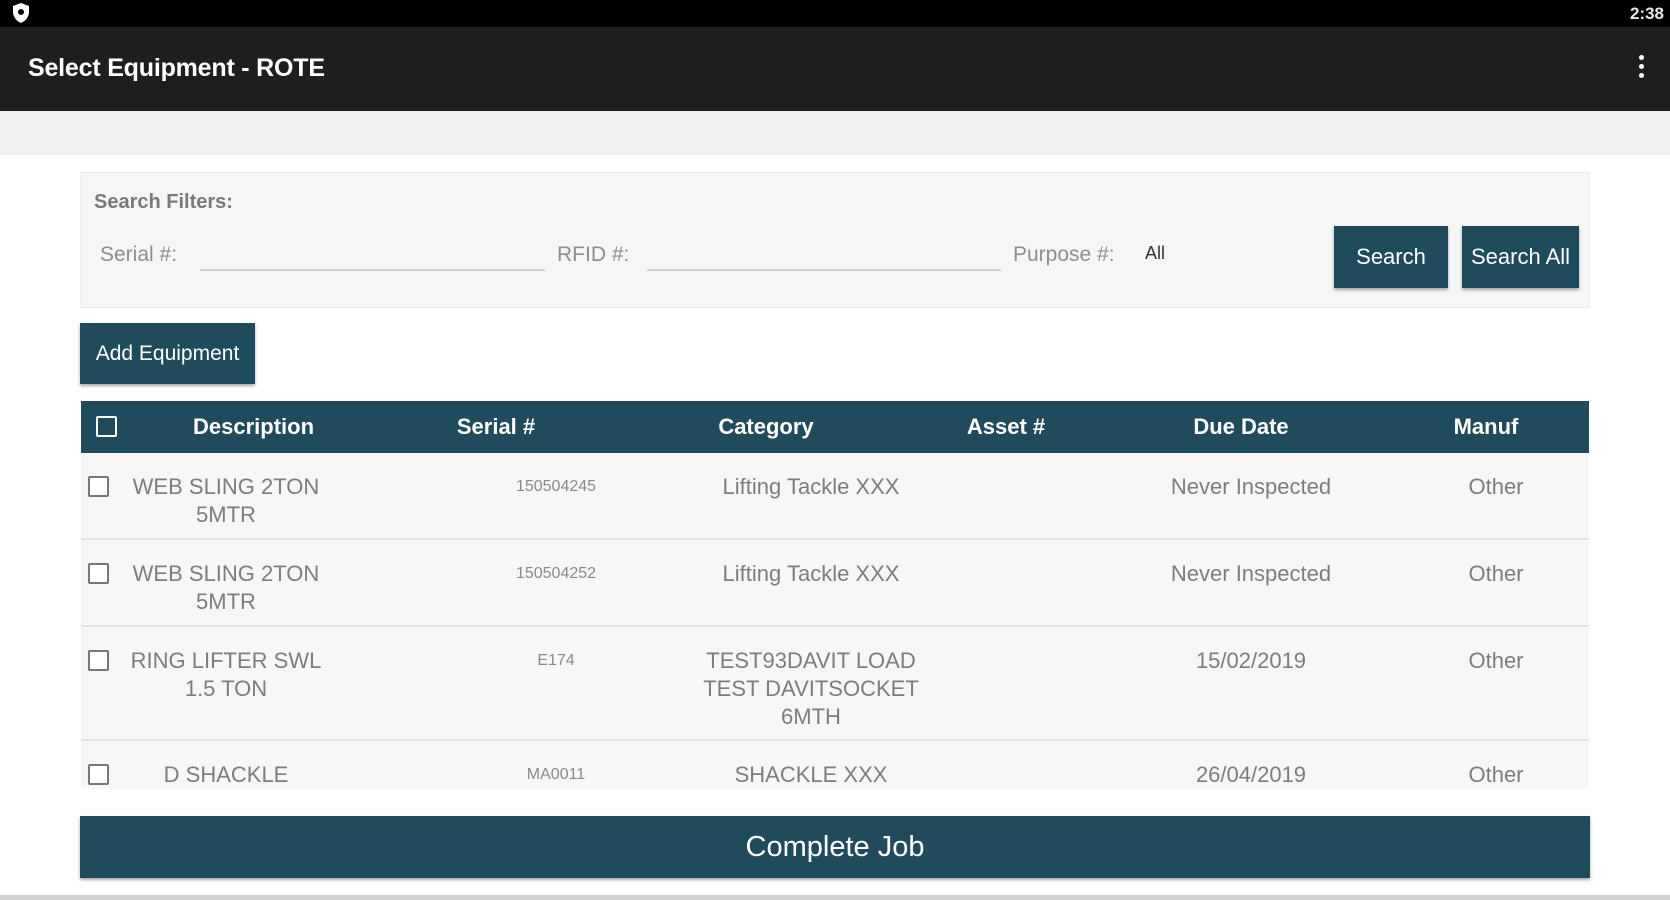 The height and width of the screenshot is (900, 1670). What do you see at coordinates (1520, 257) in the screenshot?
I see `search-all-button: Search All` at bounding box center [1520, 257].